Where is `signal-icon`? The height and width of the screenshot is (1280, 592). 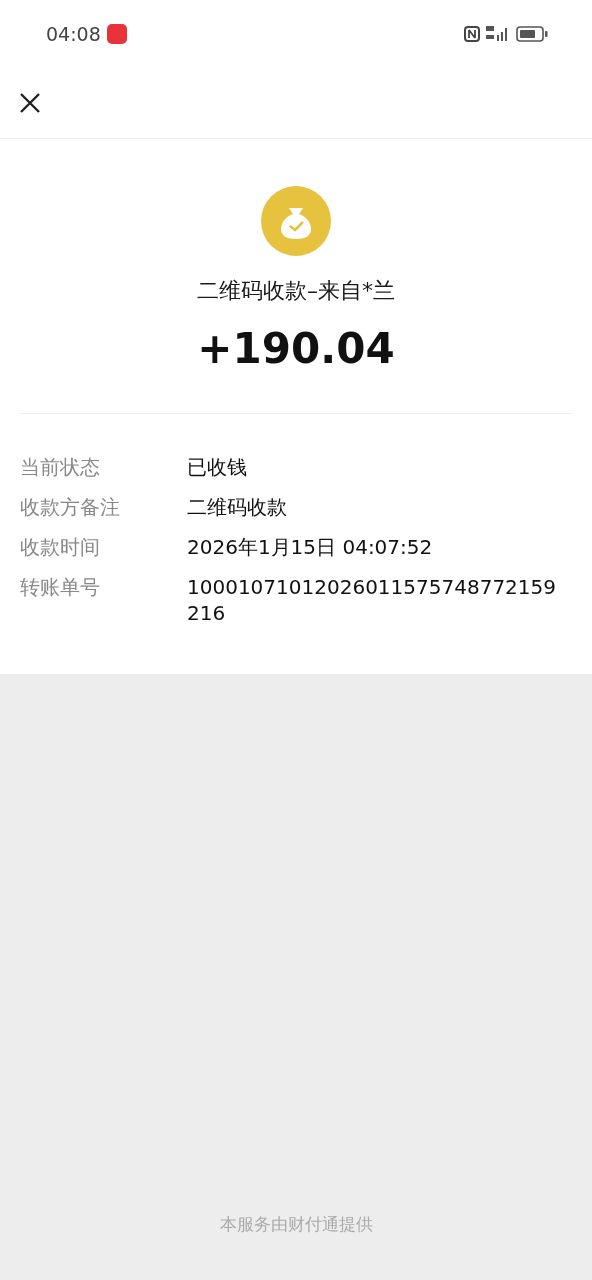 signal-icon is located at coordinates (498, 34).